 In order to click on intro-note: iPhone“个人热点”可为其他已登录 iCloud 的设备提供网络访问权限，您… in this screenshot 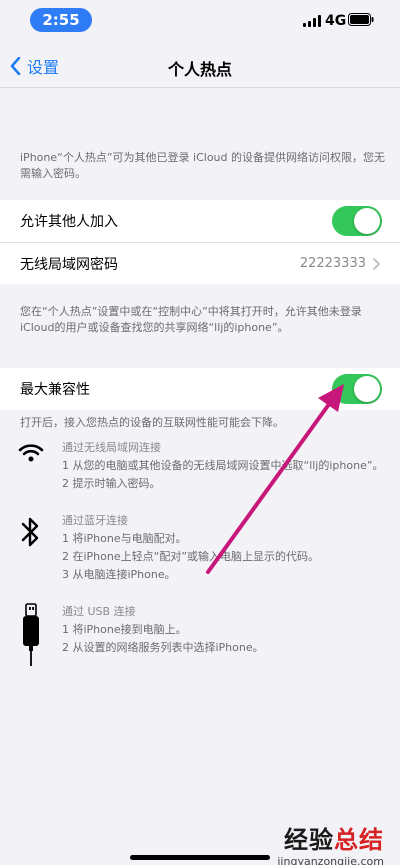, I will do `click(202, 165)`.